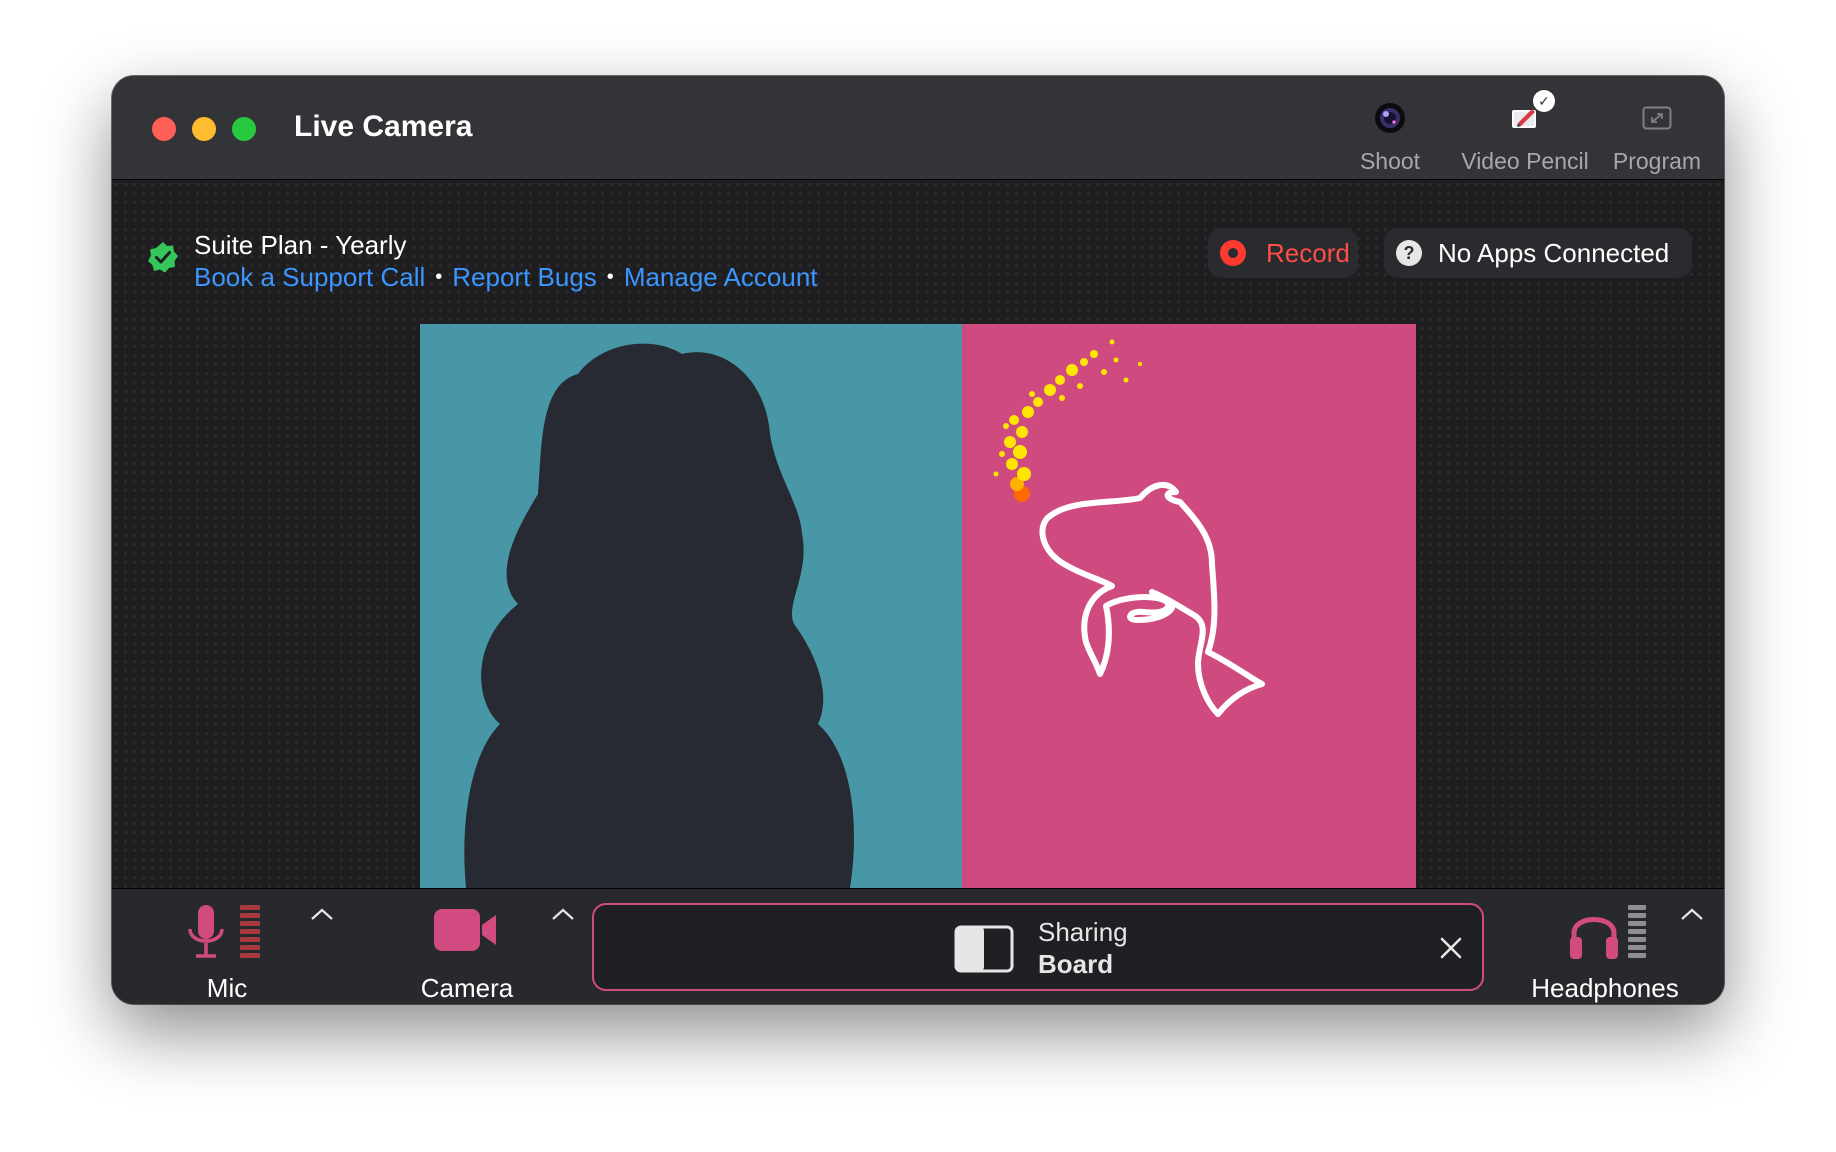  What do you see at coordinates (1657, 161) in the screenshot?
I see `program-label: Program` at bounding box center [1657, 161].